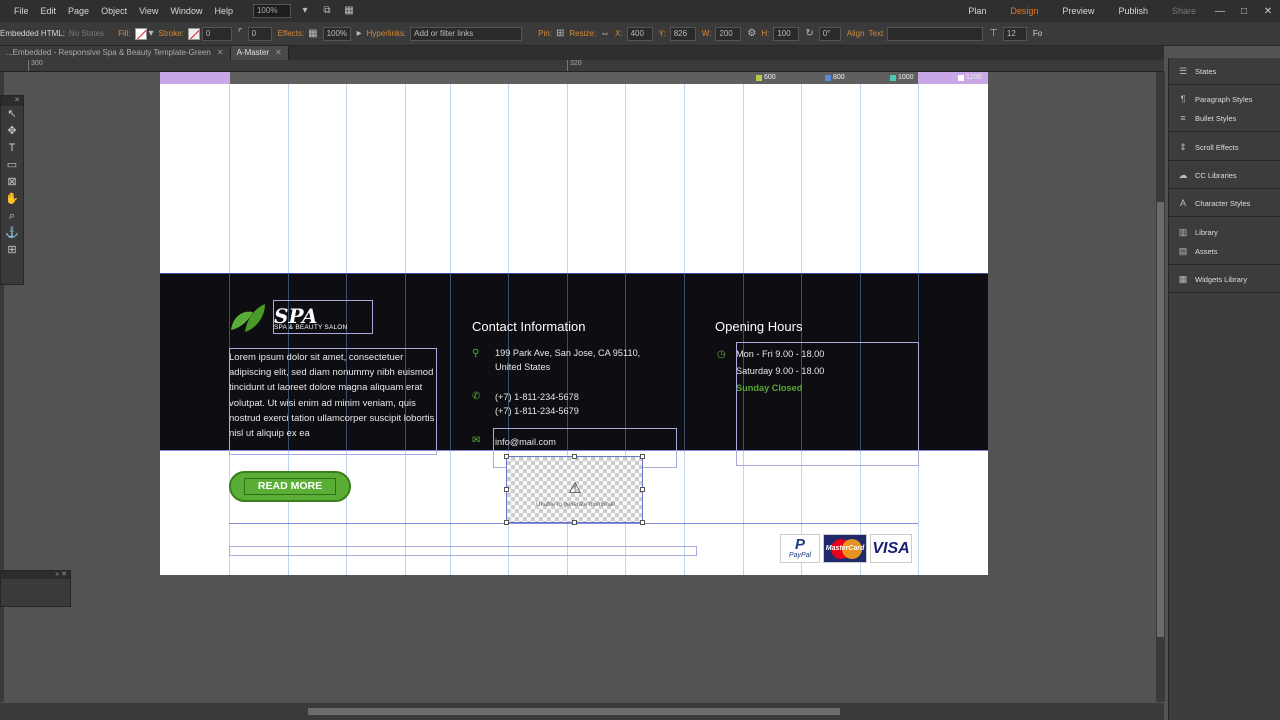 The height and width of the screenshot is (720, 1280). Describe the element at coordinates (1268, 11) in the screenshot. I see `close-button: ✕` at that location.